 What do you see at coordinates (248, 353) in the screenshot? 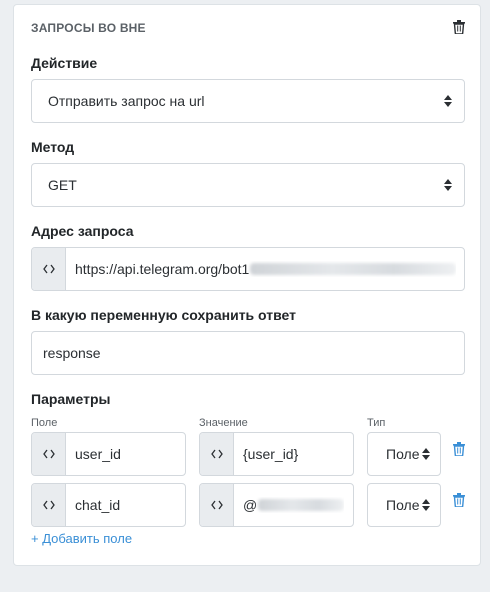
I see `response-var-input: response` at bounding box center [248, 353].